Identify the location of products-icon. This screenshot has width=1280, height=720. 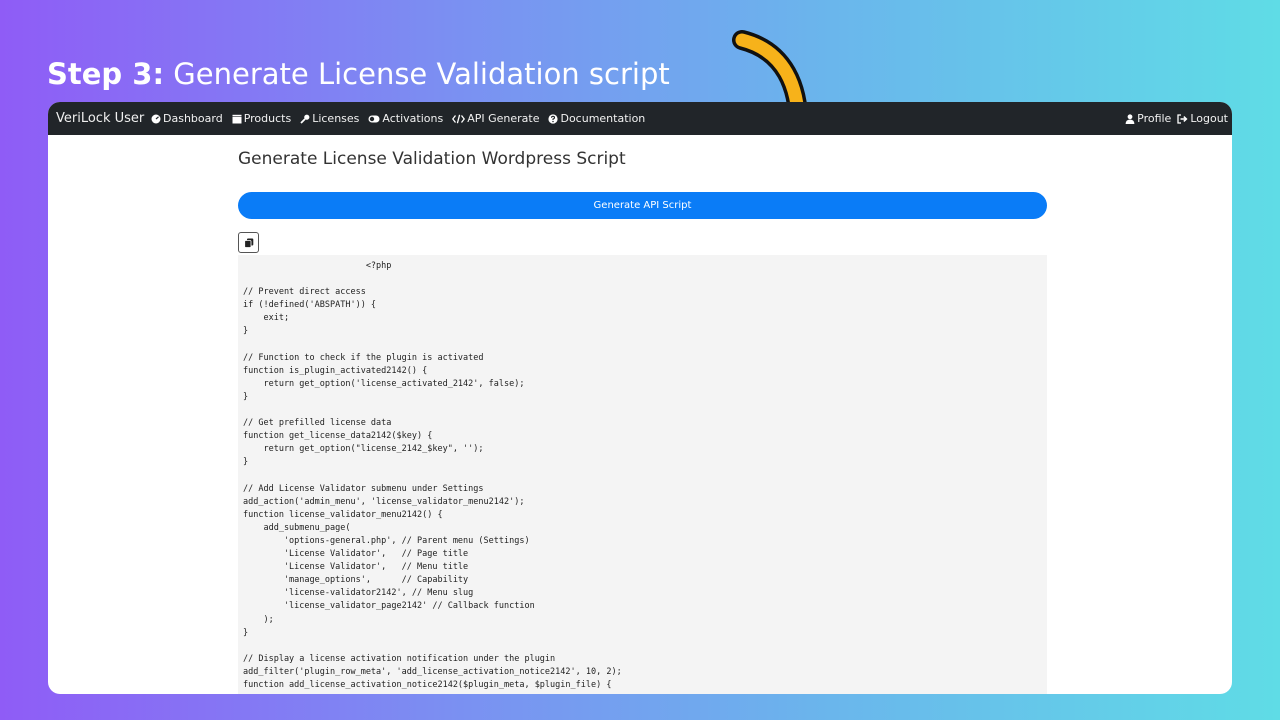
(237, 118).